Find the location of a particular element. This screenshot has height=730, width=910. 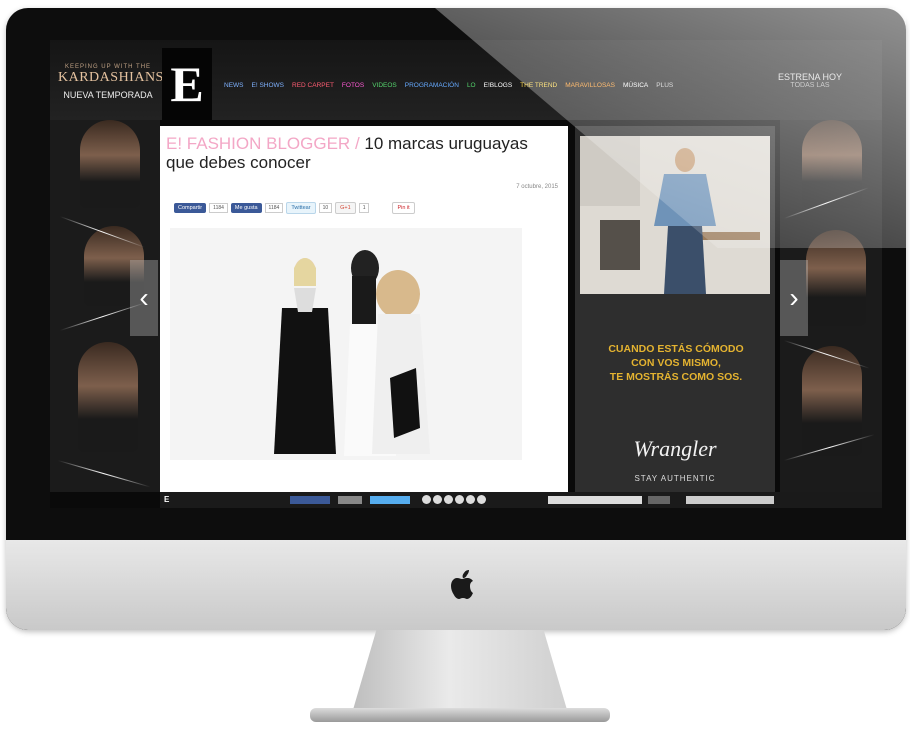

ad-model-illustration is located at coordinates (675, 215).